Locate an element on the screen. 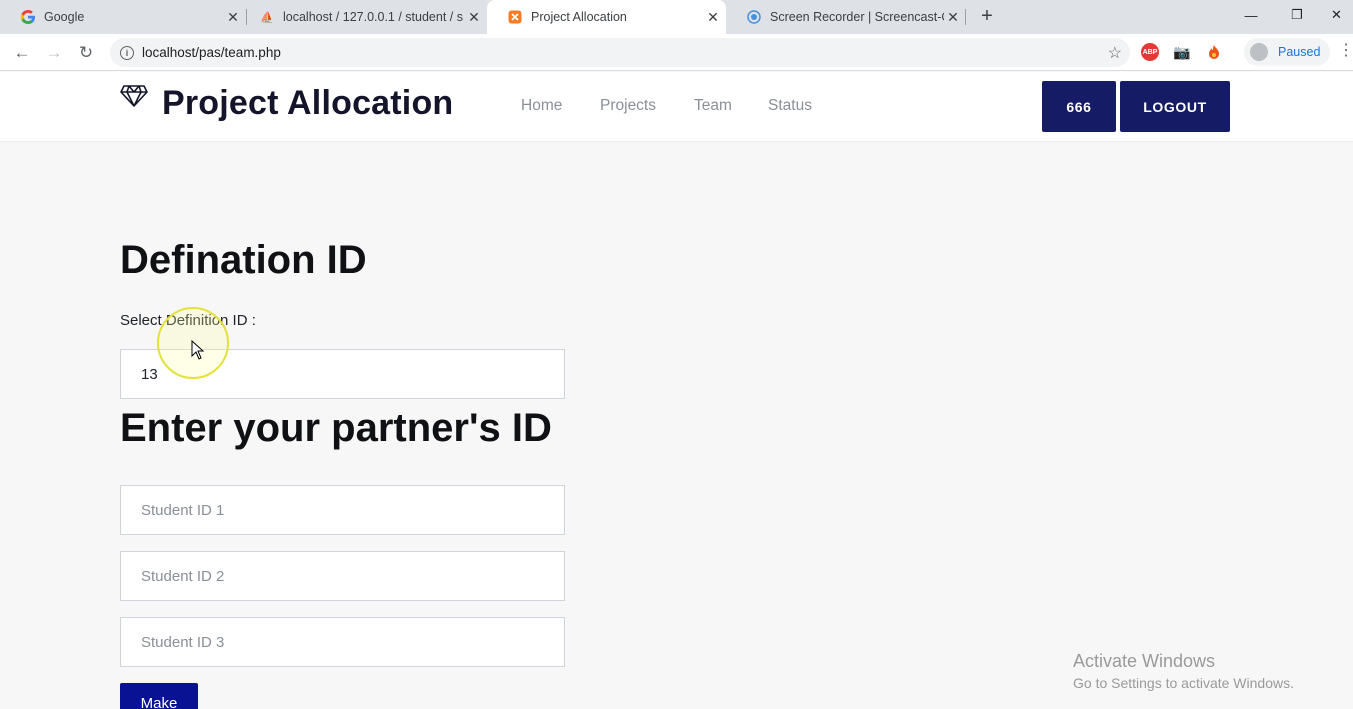 The width and height of the screenshot is (1353, 709). student-id-3-input is located at coordinates (342, 642).